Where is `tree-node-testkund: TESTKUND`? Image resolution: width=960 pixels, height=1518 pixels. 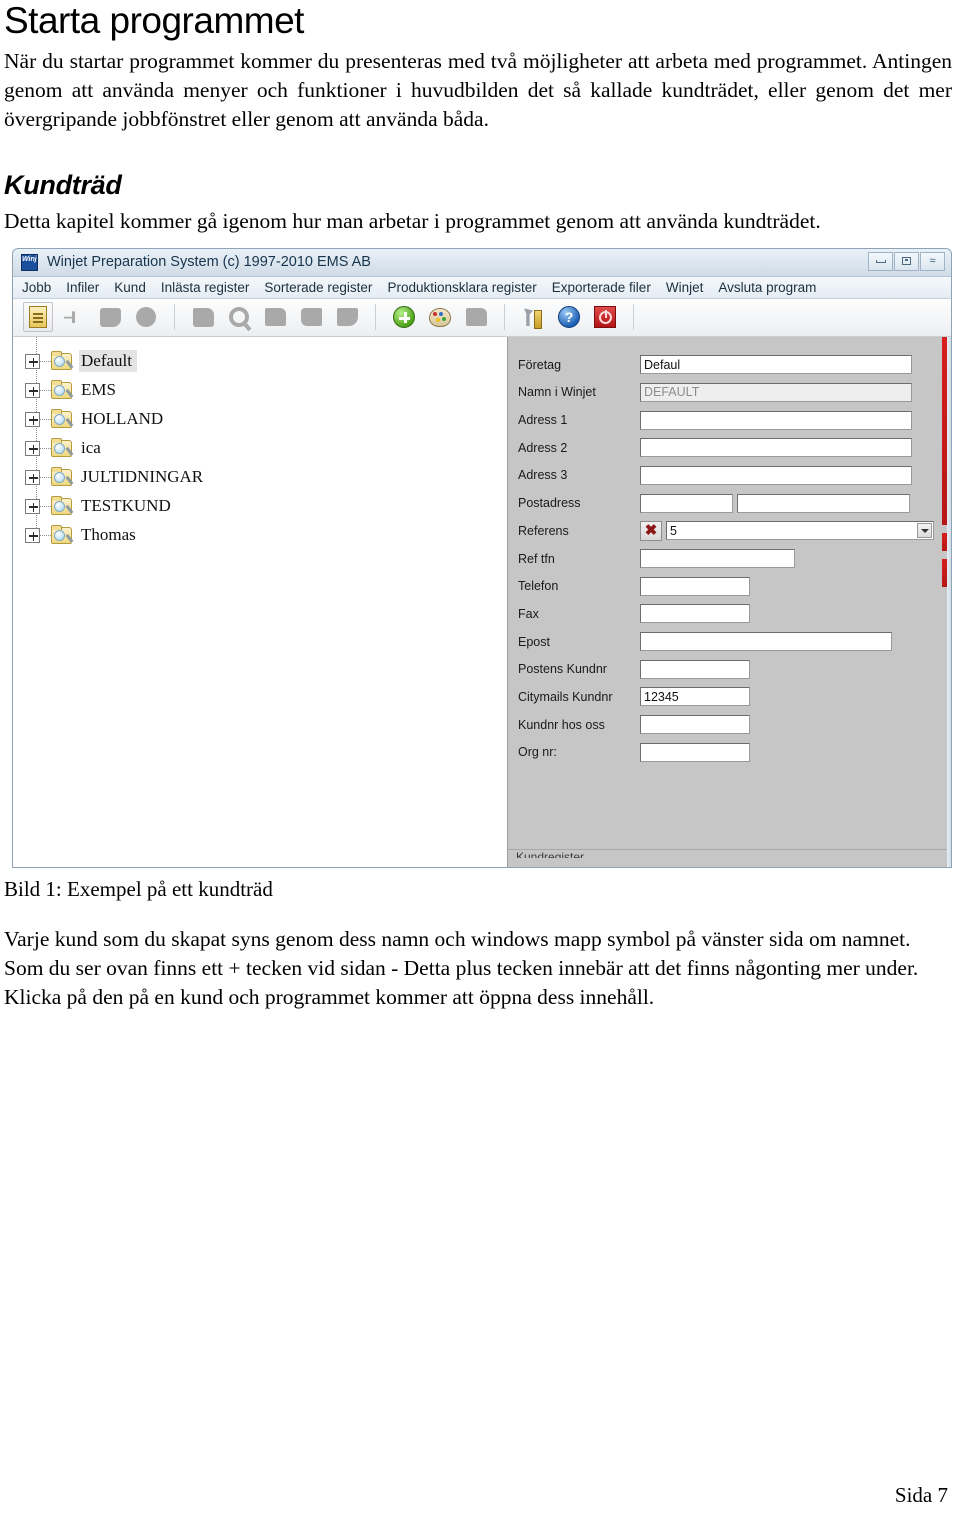 tree-node-testkund: TESTKUND is located at coordinates (266, 498).